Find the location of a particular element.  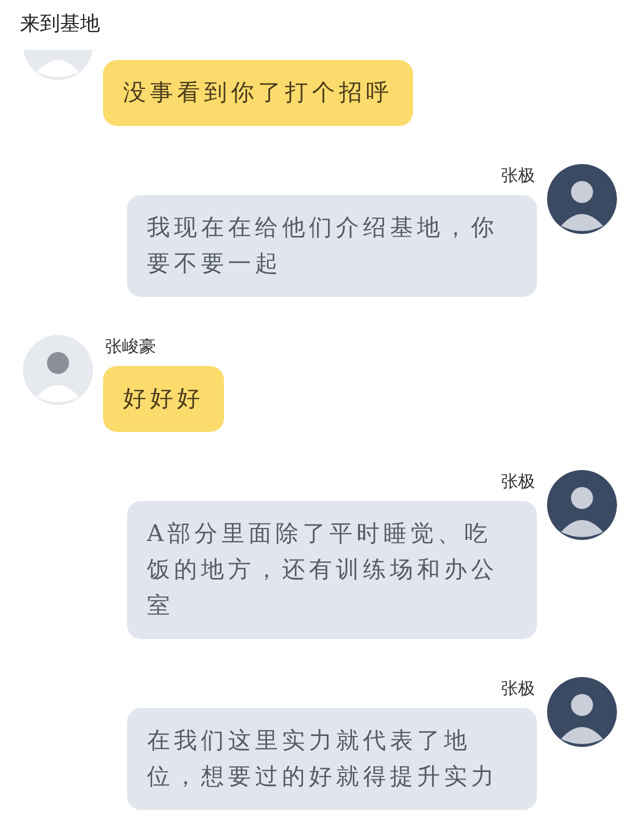

sender-name: 张峻豪 is located at coordinates (130, 347).